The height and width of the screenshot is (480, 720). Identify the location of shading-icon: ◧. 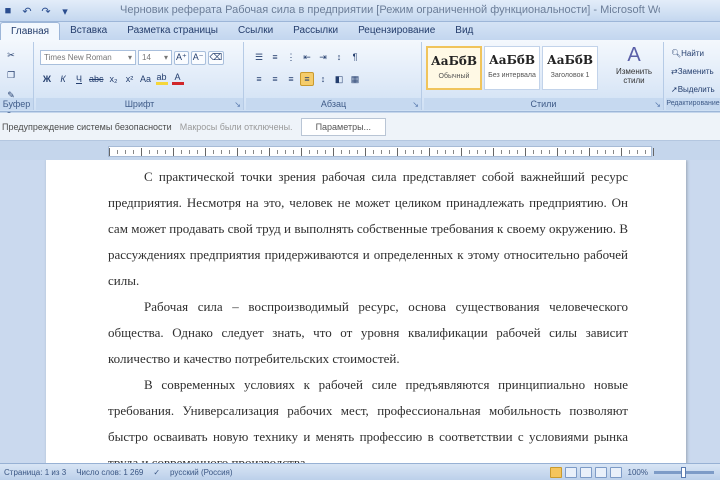
(339, 79).